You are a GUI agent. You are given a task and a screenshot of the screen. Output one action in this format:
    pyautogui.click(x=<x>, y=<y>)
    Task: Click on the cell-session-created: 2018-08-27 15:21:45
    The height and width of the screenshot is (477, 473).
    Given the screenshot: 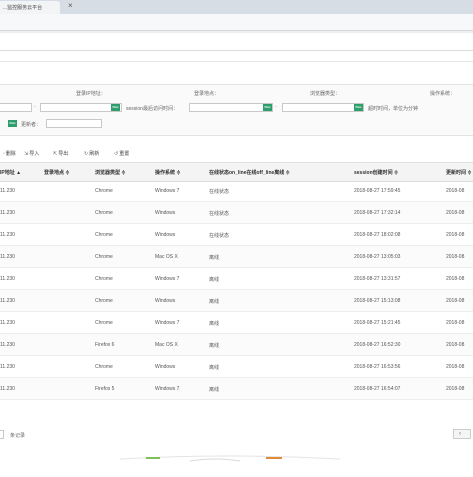 What is the action you would take?
    pyautogui.click(x=377, y=323)
    